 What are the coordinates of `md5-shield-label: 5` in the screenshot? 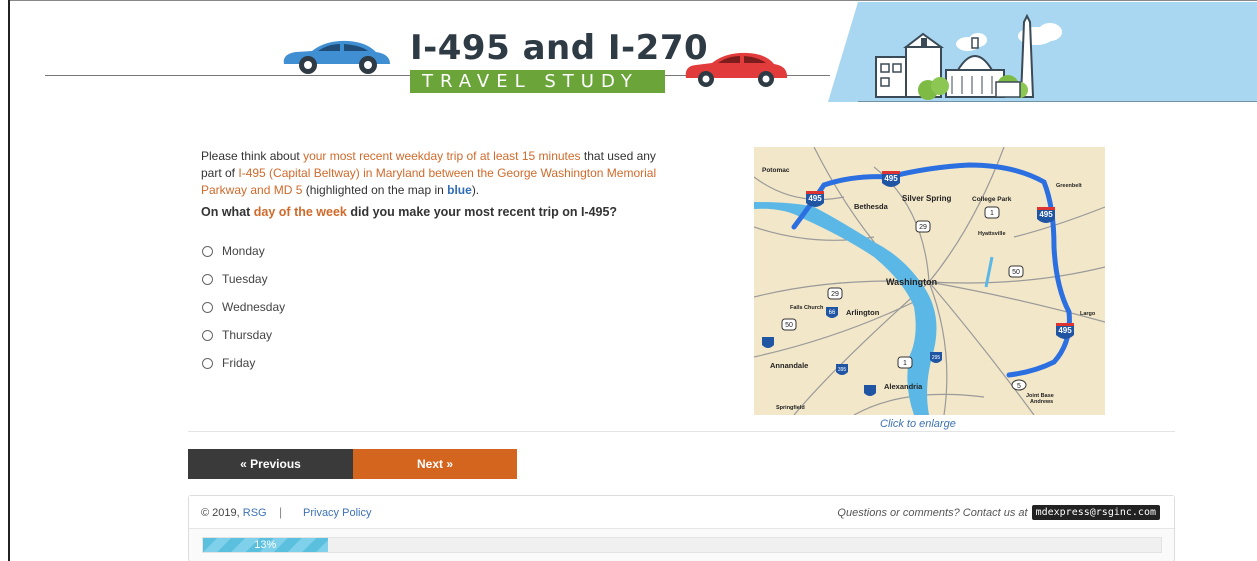 It's located at (1019, 386).